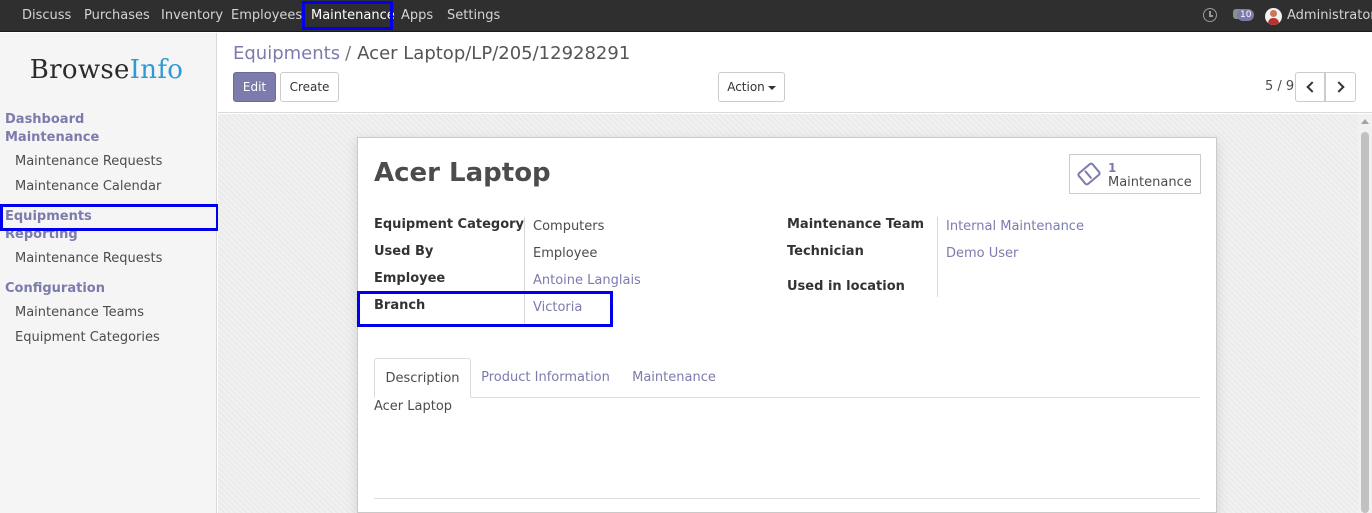 Image resolution: width=1372 pixels, height=513 pixels. Describe the element at coordinates (48, 216) in the screenshot. I see `sidebar-equipments: Equipments` at that location.